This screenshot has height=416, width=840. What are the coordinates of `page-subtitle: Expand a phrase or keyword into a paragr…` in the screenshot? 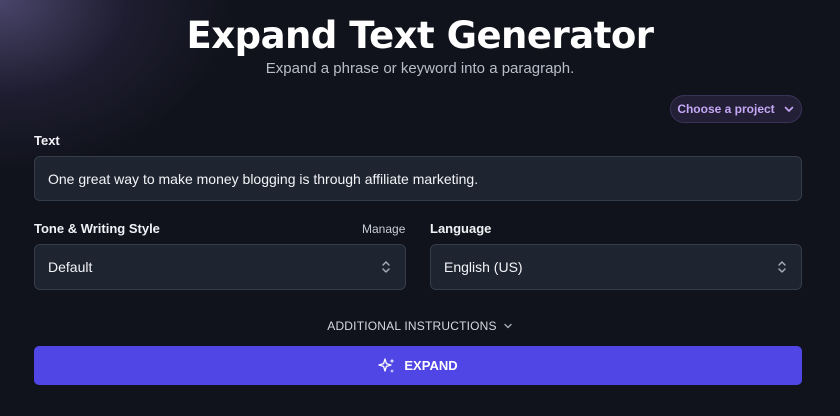 It's located at (420, 68).